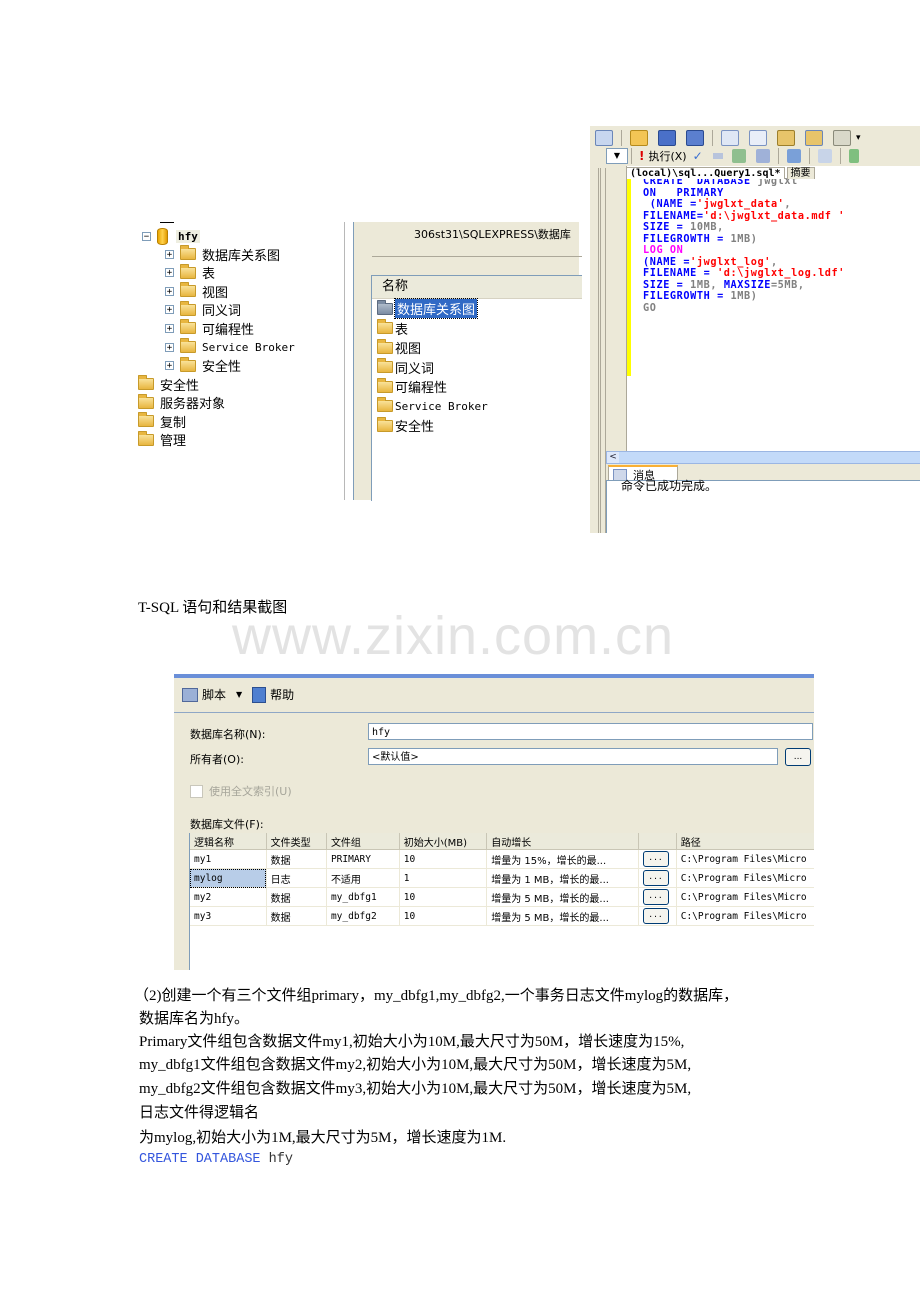 Image resolution: width=920 pixels, height=1302 pixels. What do you see at coordinates (745, 841) in the screenshot?
I see `column-header: 路径` at bounding box center [745, 841].